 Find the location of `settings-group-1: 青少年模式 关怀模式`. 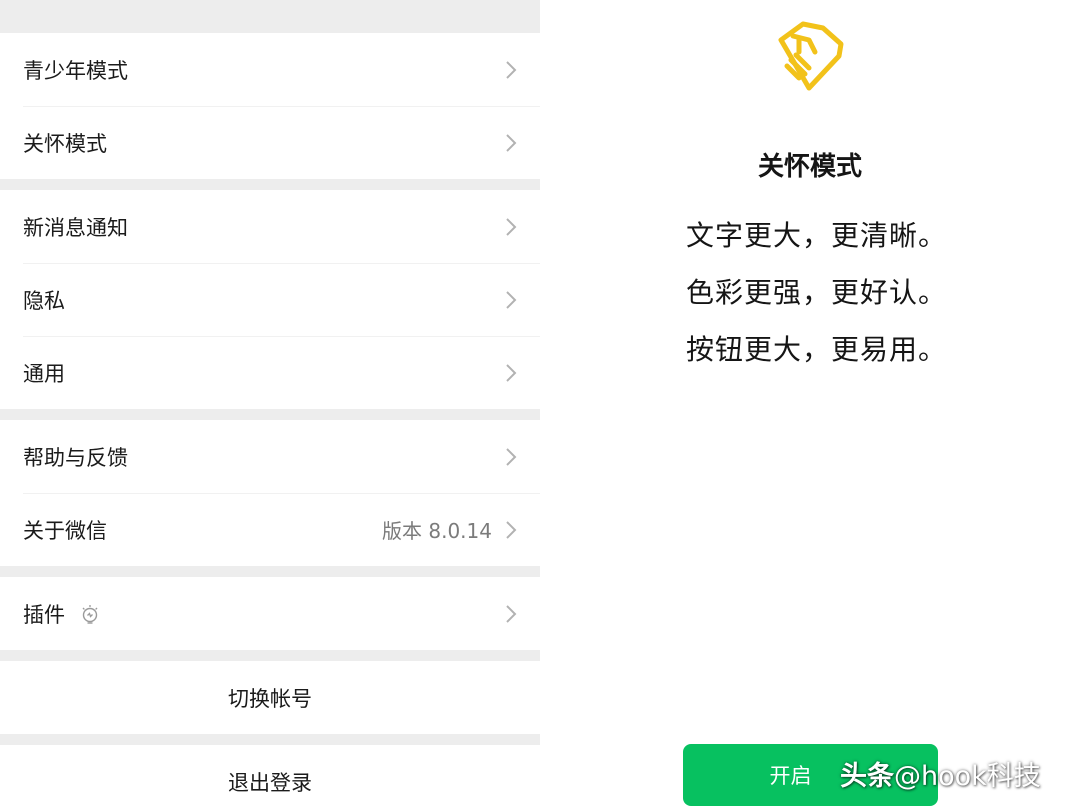

settings-group-1: 青少年模式 关怀模式 is located at coordinates (270, 106).